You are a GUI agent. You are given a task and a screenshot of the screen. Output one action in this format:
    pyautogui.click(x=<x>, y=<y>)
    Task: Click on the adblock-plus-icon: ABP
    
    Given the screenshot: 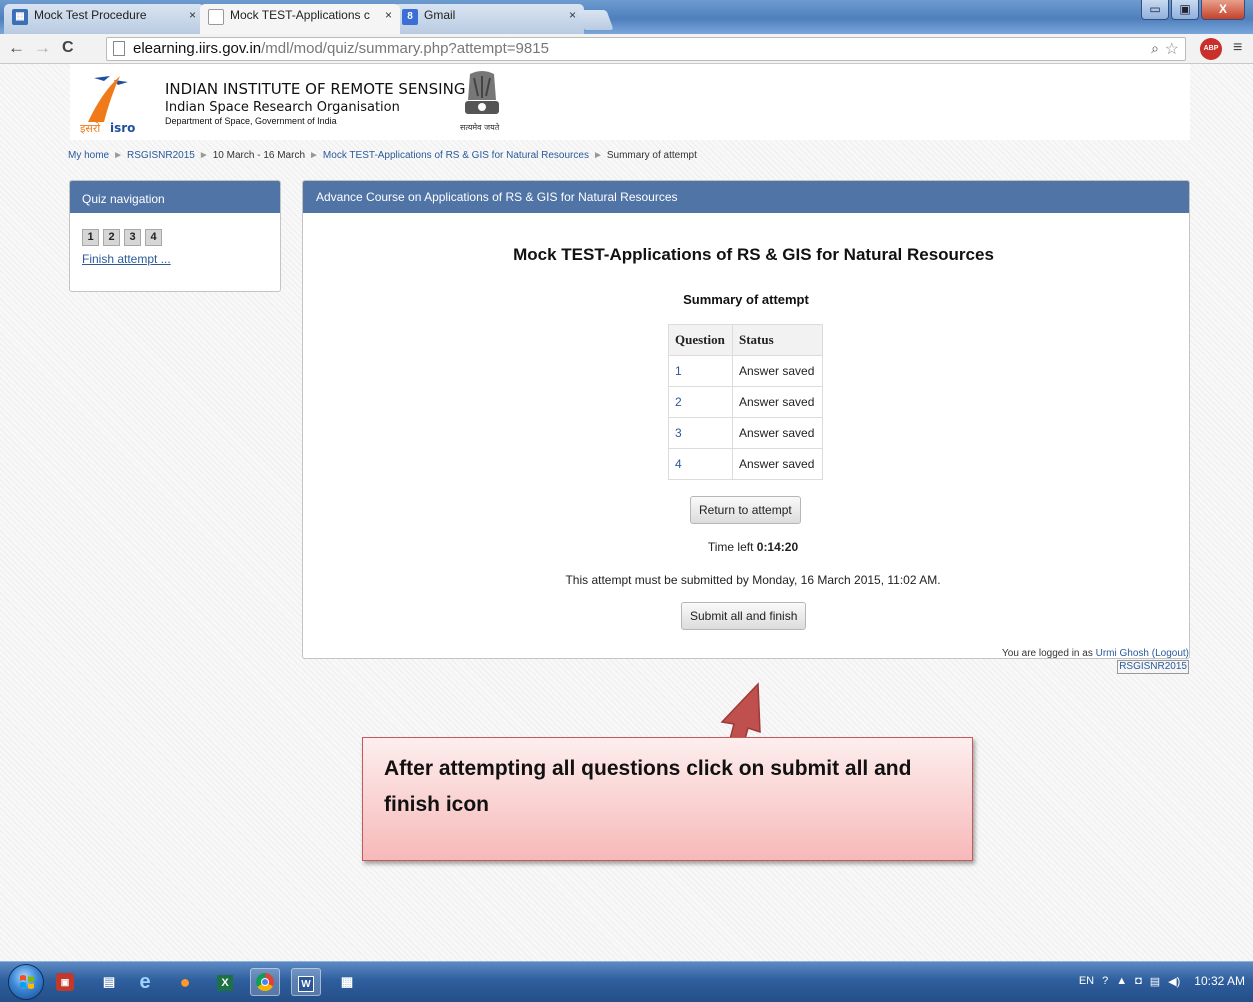 What is the action you would take?
    pyautogui.click(x=1211, y=49)
    